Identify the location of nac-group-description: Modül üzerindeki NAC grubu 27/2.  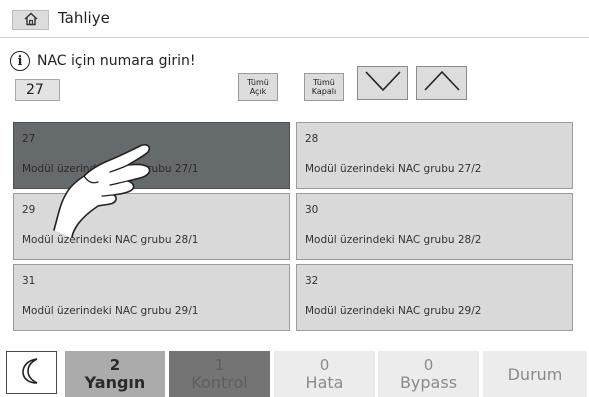
(393, 169).